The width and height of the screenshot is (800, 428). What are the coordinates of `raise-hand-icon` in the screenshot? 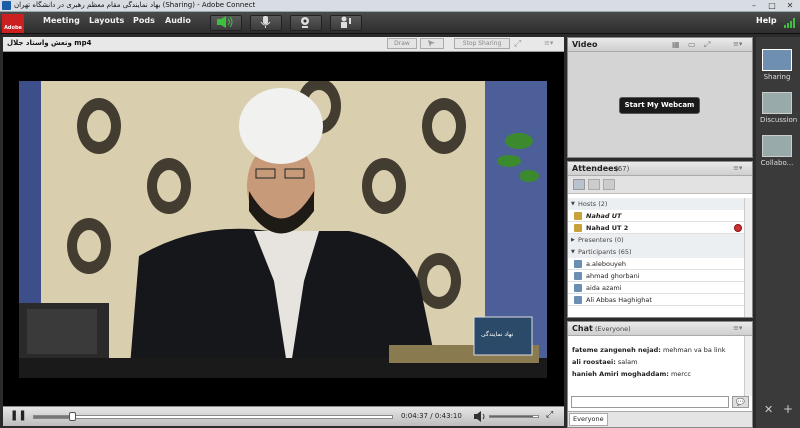 It's located at (346, 22).